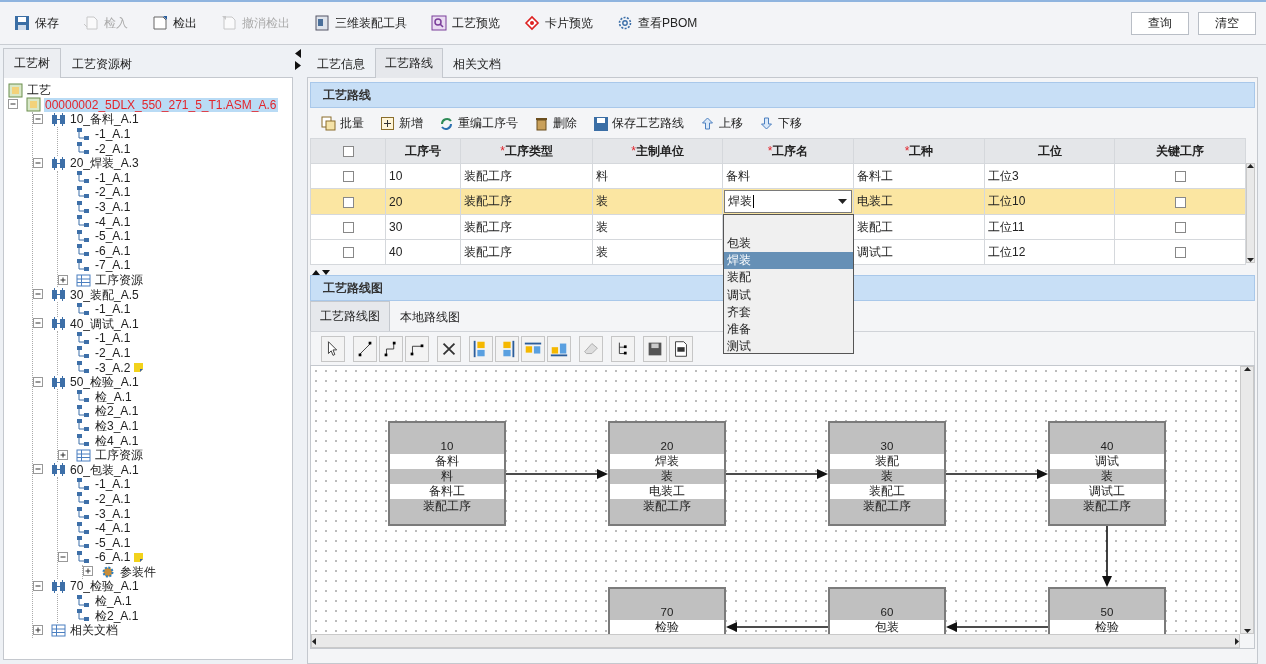  What do you see at coordinates (104, 382) in the screenshot?
I see `tree-item: 50_检验_A.1` at bounding box center [104, 382].